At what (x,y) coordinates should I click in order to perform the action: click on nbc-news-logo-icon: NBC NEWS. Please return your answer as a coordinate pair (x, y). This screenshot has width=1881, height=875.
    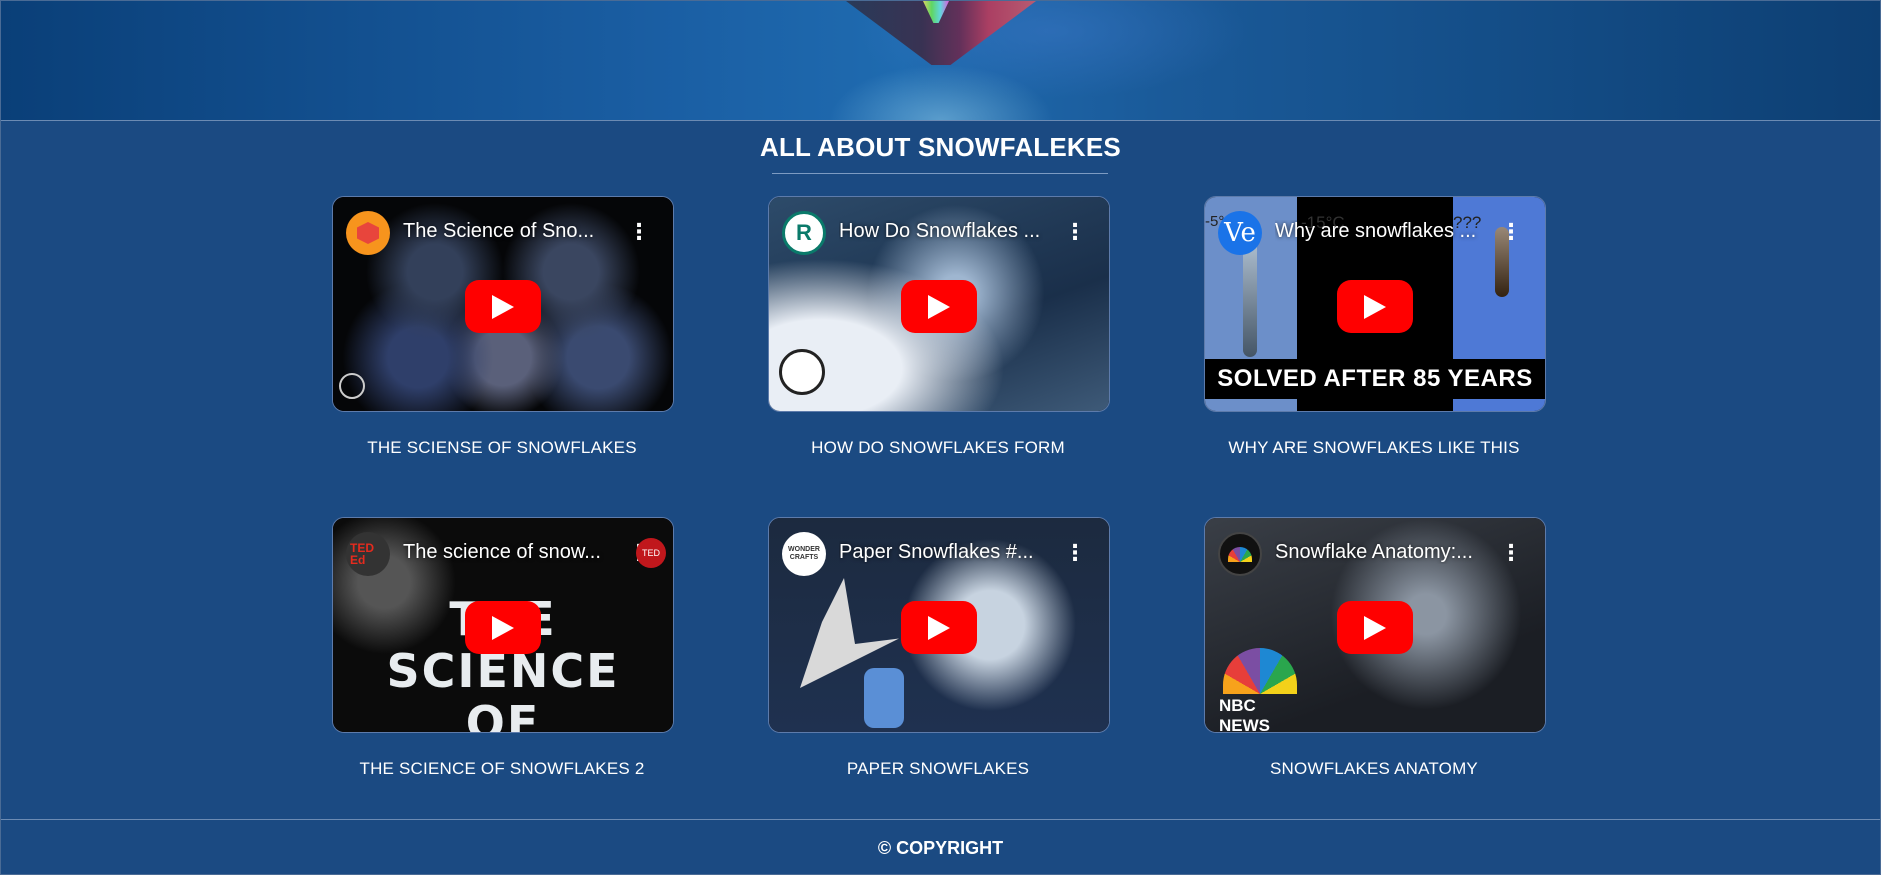
    Looking at the image, I should click on (1264, 690).